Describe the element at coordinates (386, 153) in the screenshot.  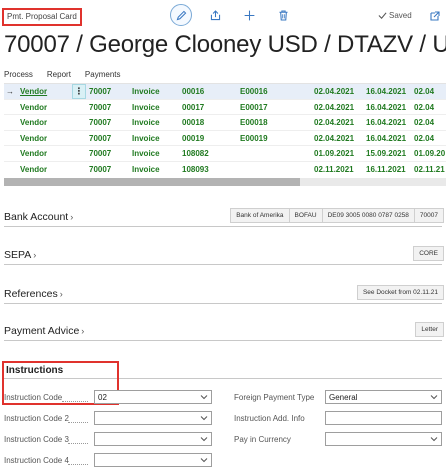
I see `cell-due-date: 15.09.2021` at that location.